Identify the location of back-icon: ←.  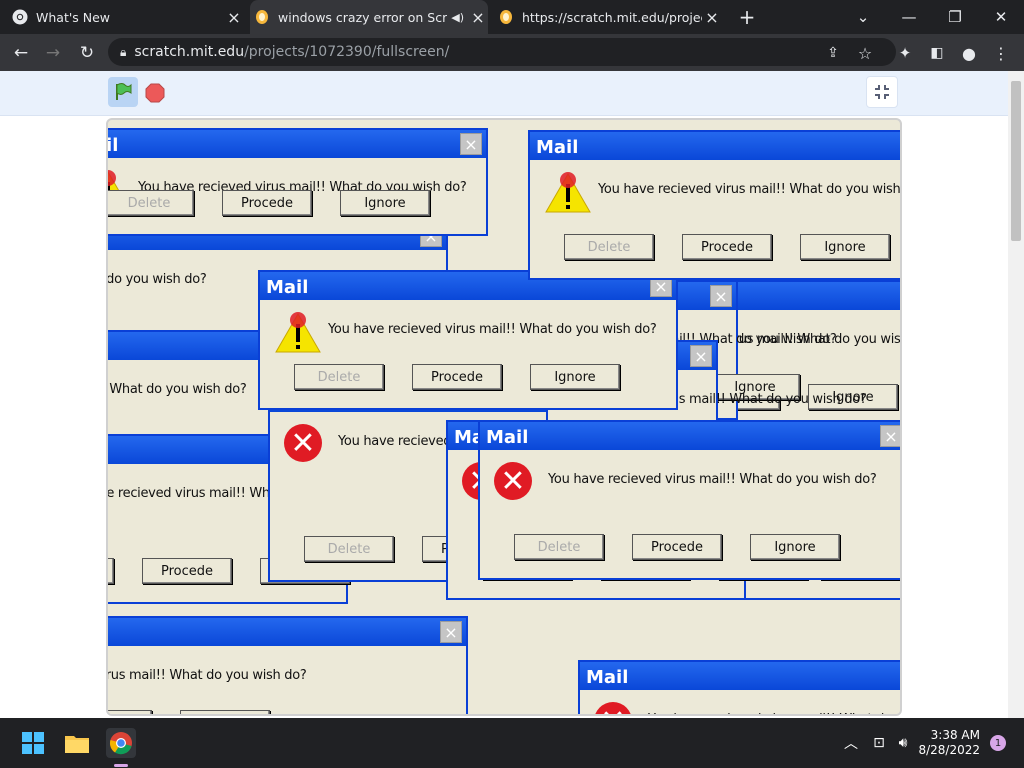
(21, 53).